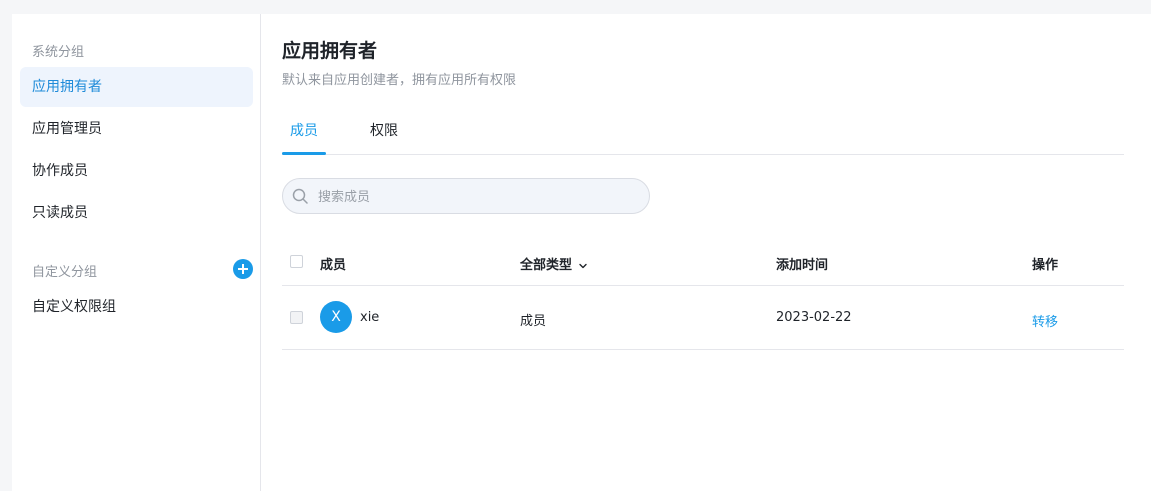 The width and height of the screenshot is (1151, 491). What do you see at coordinates (136, 213) in the screenshot?
I see `sidebar-item-read-only: 只读成员` at bounding box center [136, 213].